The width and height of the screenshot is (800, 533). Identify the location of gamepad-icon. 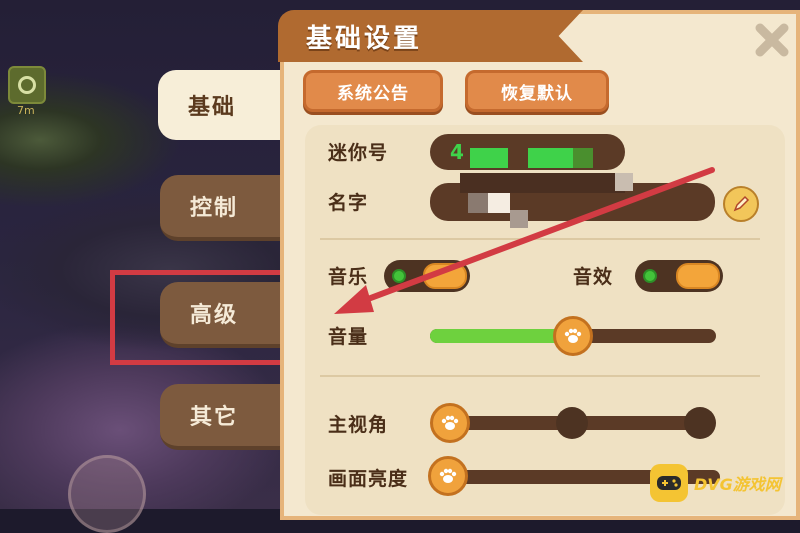
(669, 483).